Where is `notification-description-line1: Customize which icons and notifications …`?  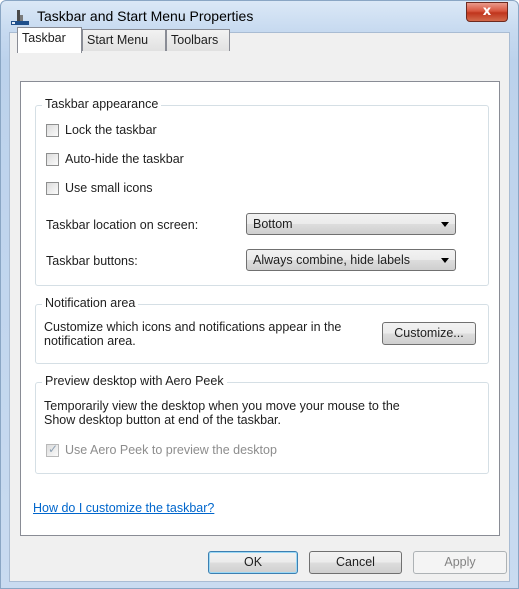 notification-description-line1: Customize which icons and notifications … is located at coordinates (193, 327).